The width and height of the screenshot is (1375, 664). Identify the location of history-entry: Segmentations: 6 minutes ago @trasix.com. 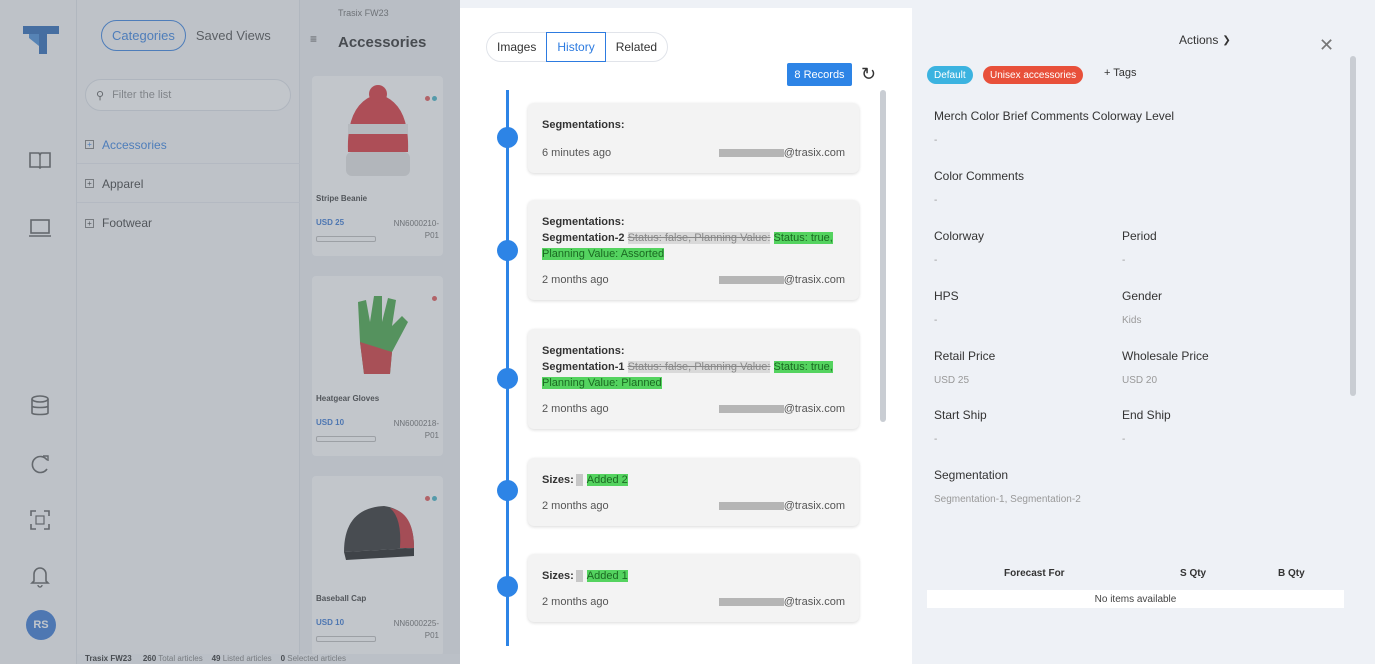
(693, 138).